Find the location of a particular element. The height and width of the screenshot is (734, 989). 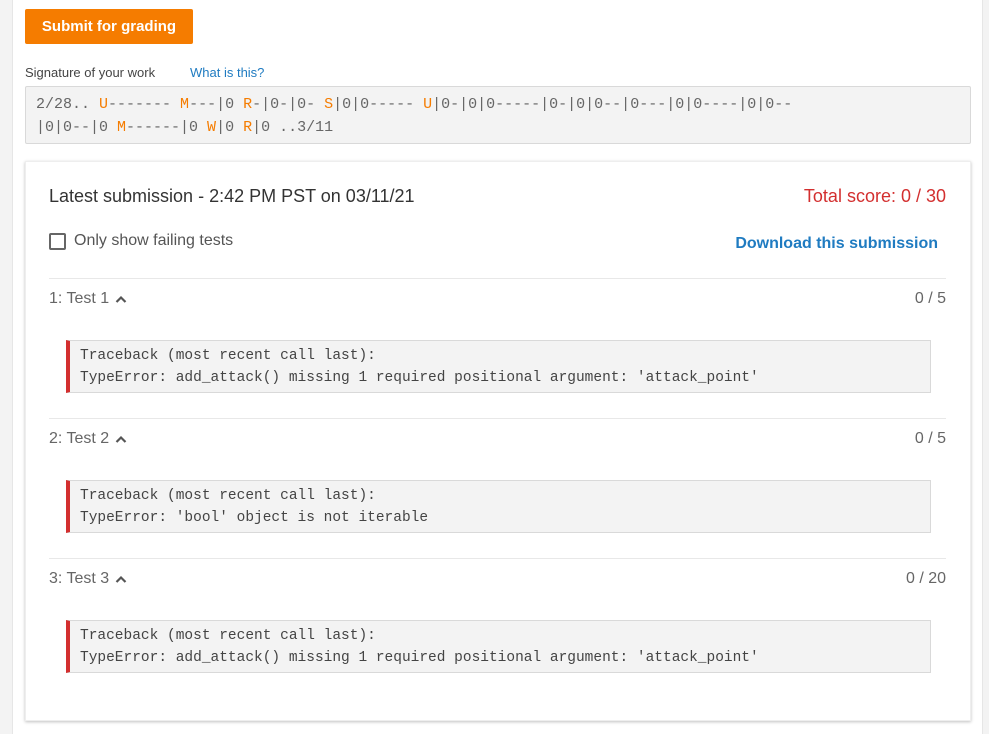

only-failing-checkbox is located at coordinates (57, 241).